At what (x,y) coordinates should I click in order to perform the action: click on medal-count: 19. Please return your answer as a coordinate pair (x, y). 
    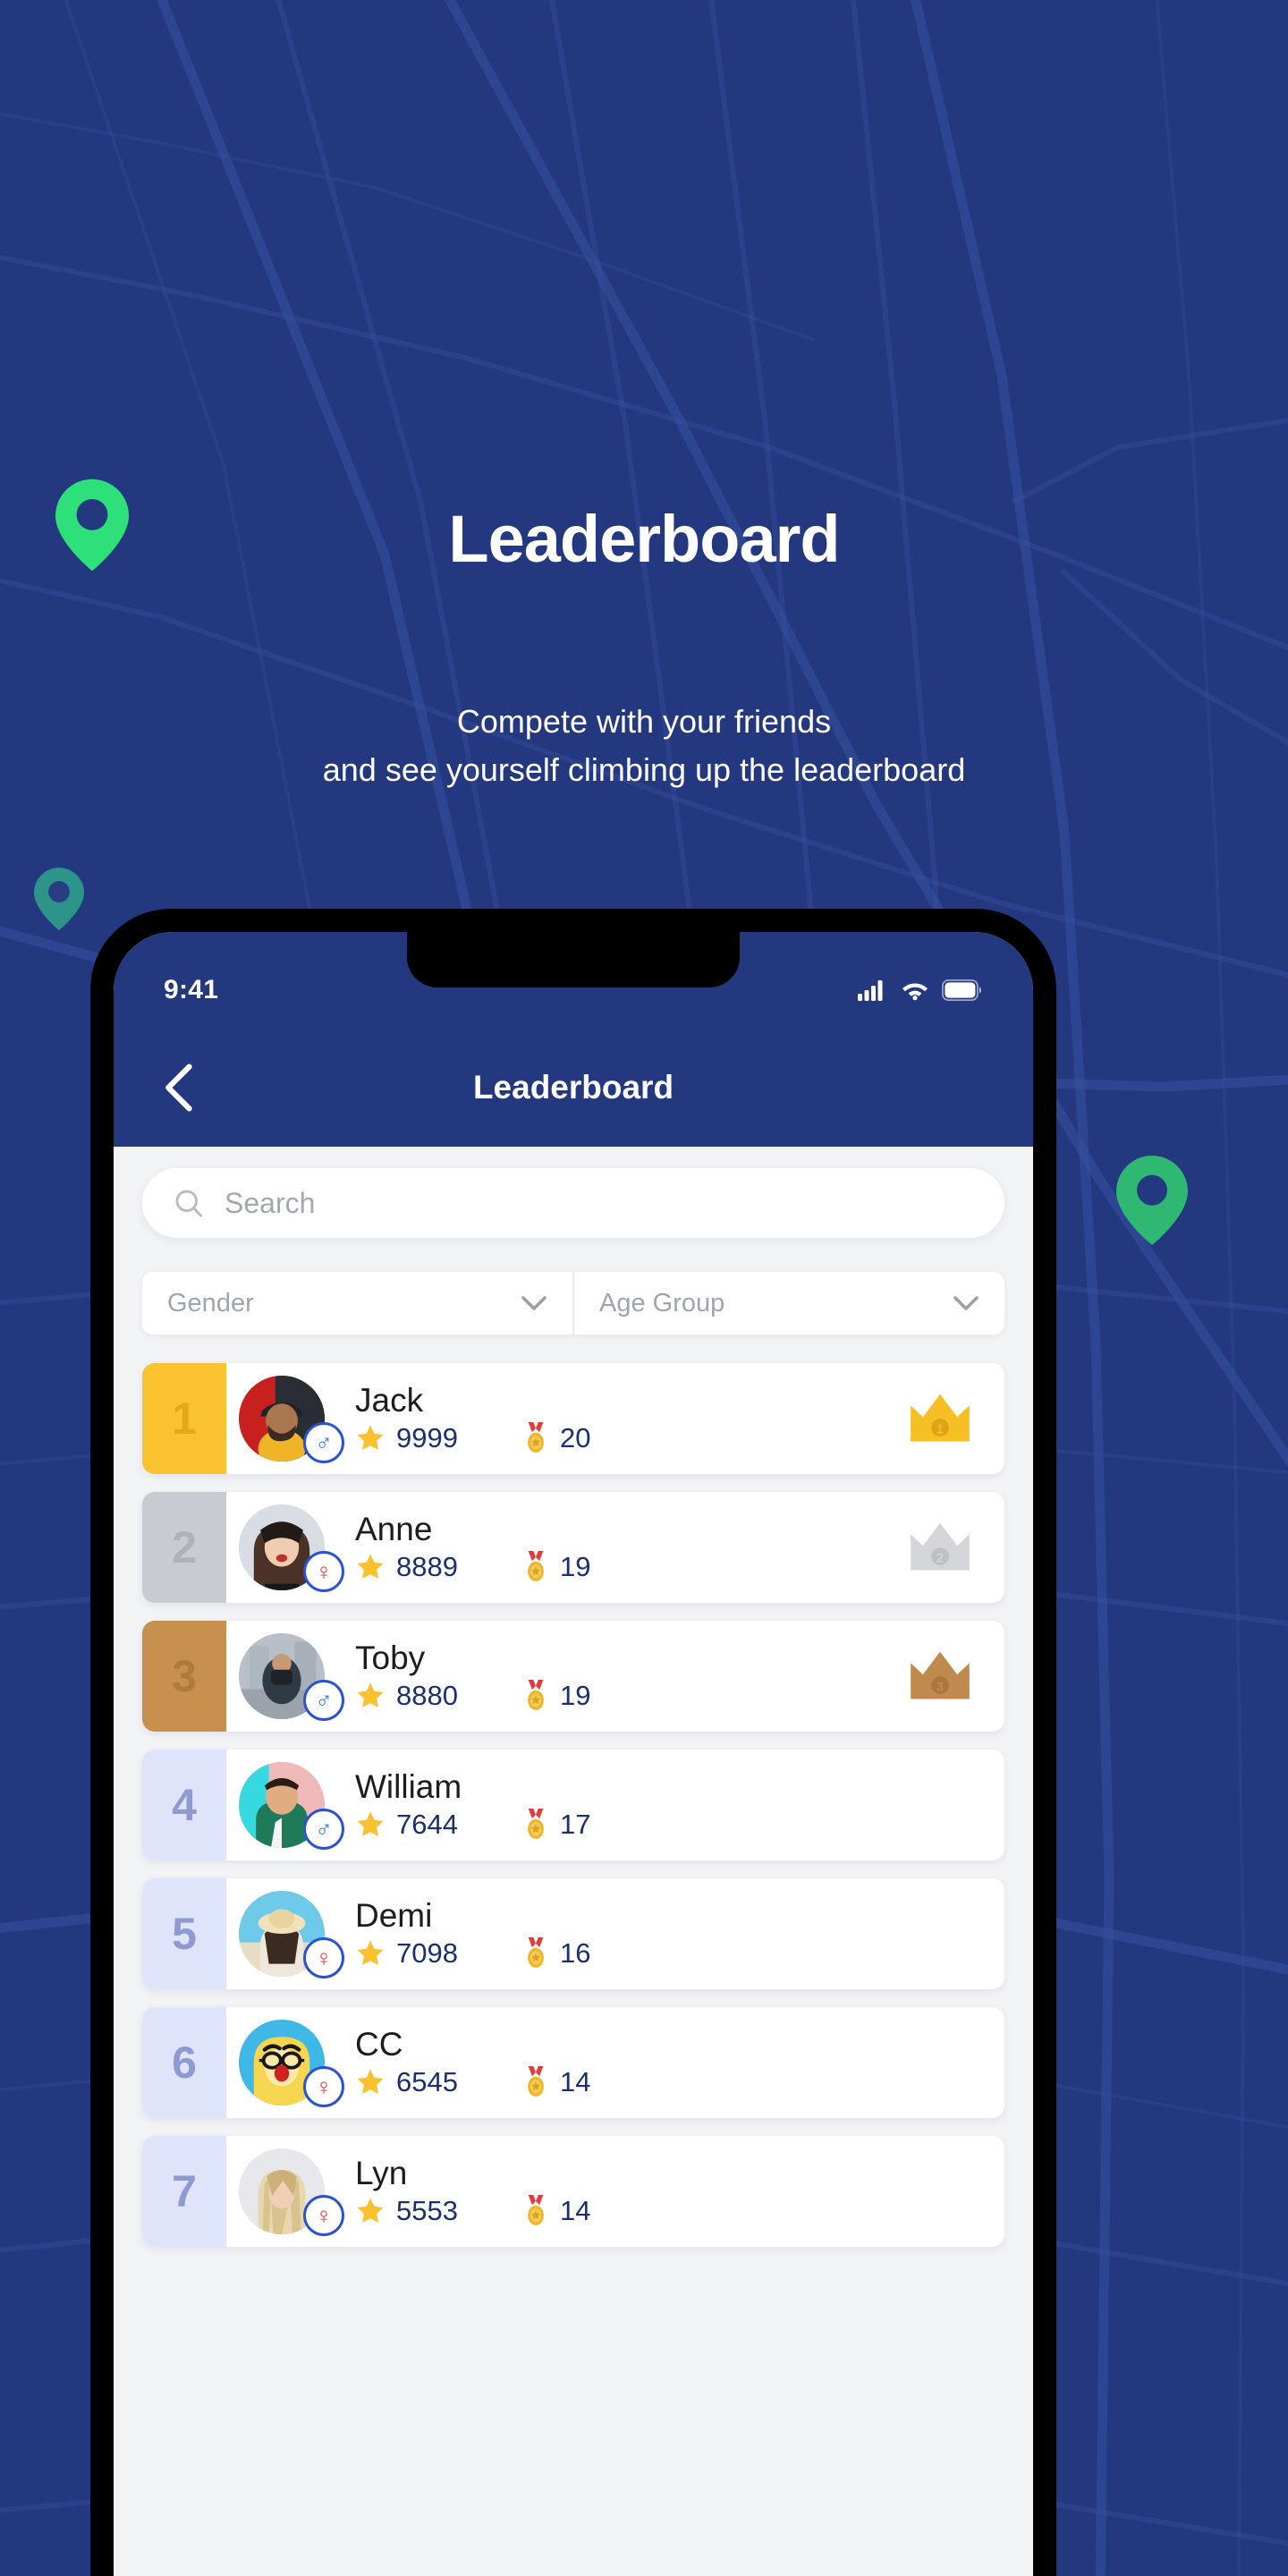
    Looking at the image, I should click on (575, 1566).